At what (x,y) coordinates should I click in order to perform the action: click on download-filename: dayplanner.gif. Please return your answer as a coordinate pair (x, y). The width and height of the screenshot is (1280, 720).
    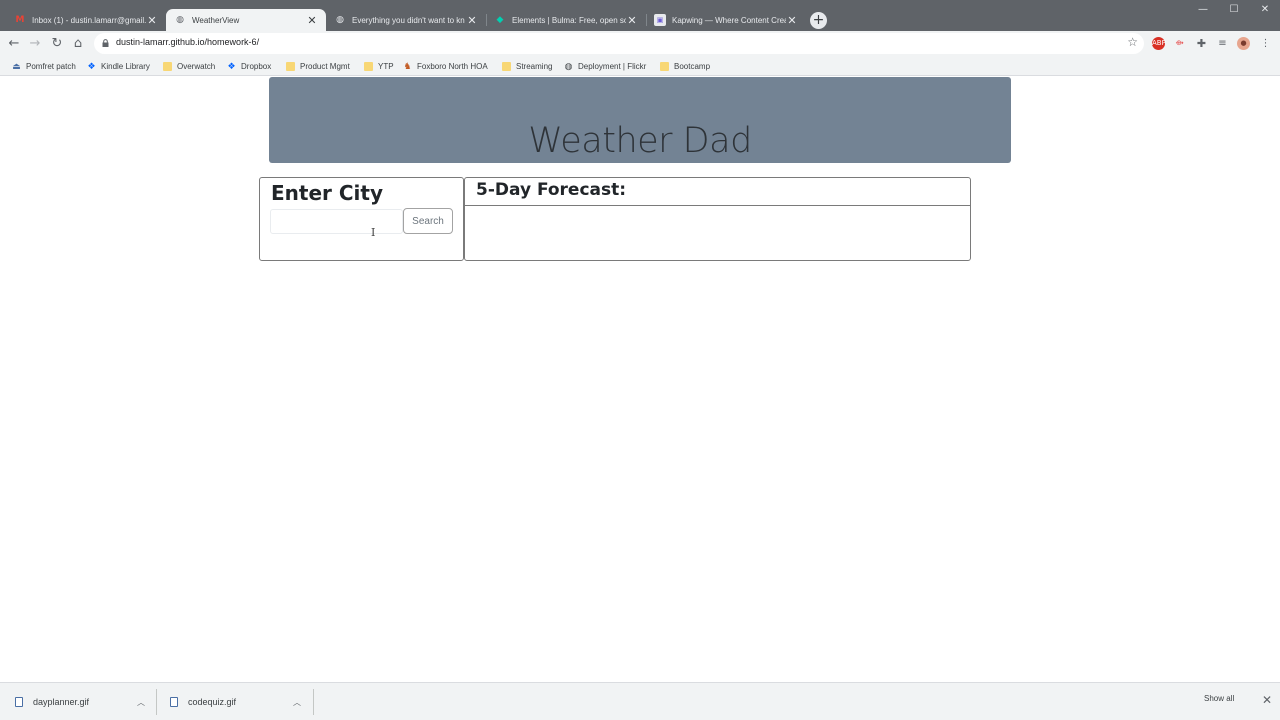
    Looking at the image, I should click on (61, 702).